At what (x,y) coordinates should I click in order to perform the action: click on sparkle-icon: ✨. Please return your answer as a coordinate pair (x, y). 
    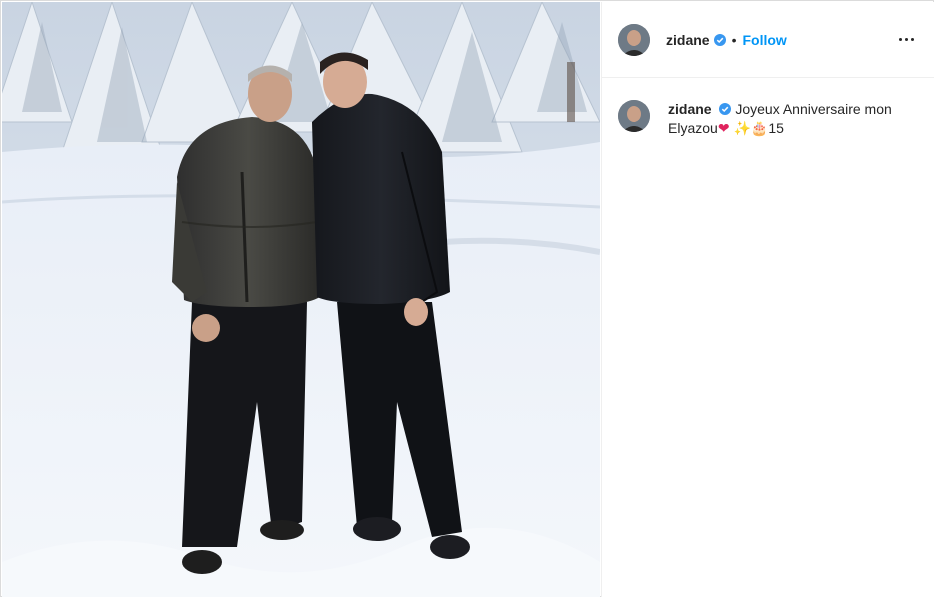
    Looking at the image, I should click on (742, 128).